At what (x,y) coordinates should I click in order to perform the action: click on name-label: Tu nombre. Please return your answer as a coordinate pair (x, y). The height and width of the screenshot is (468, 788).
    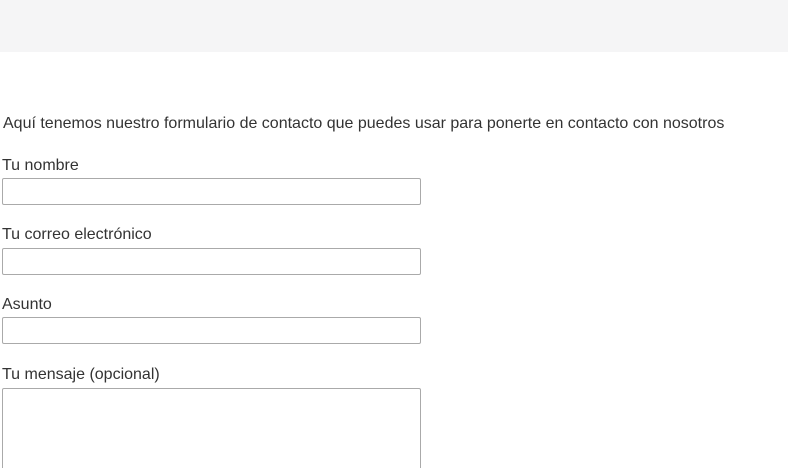
    Looking at the image, I should click on (40, 165).